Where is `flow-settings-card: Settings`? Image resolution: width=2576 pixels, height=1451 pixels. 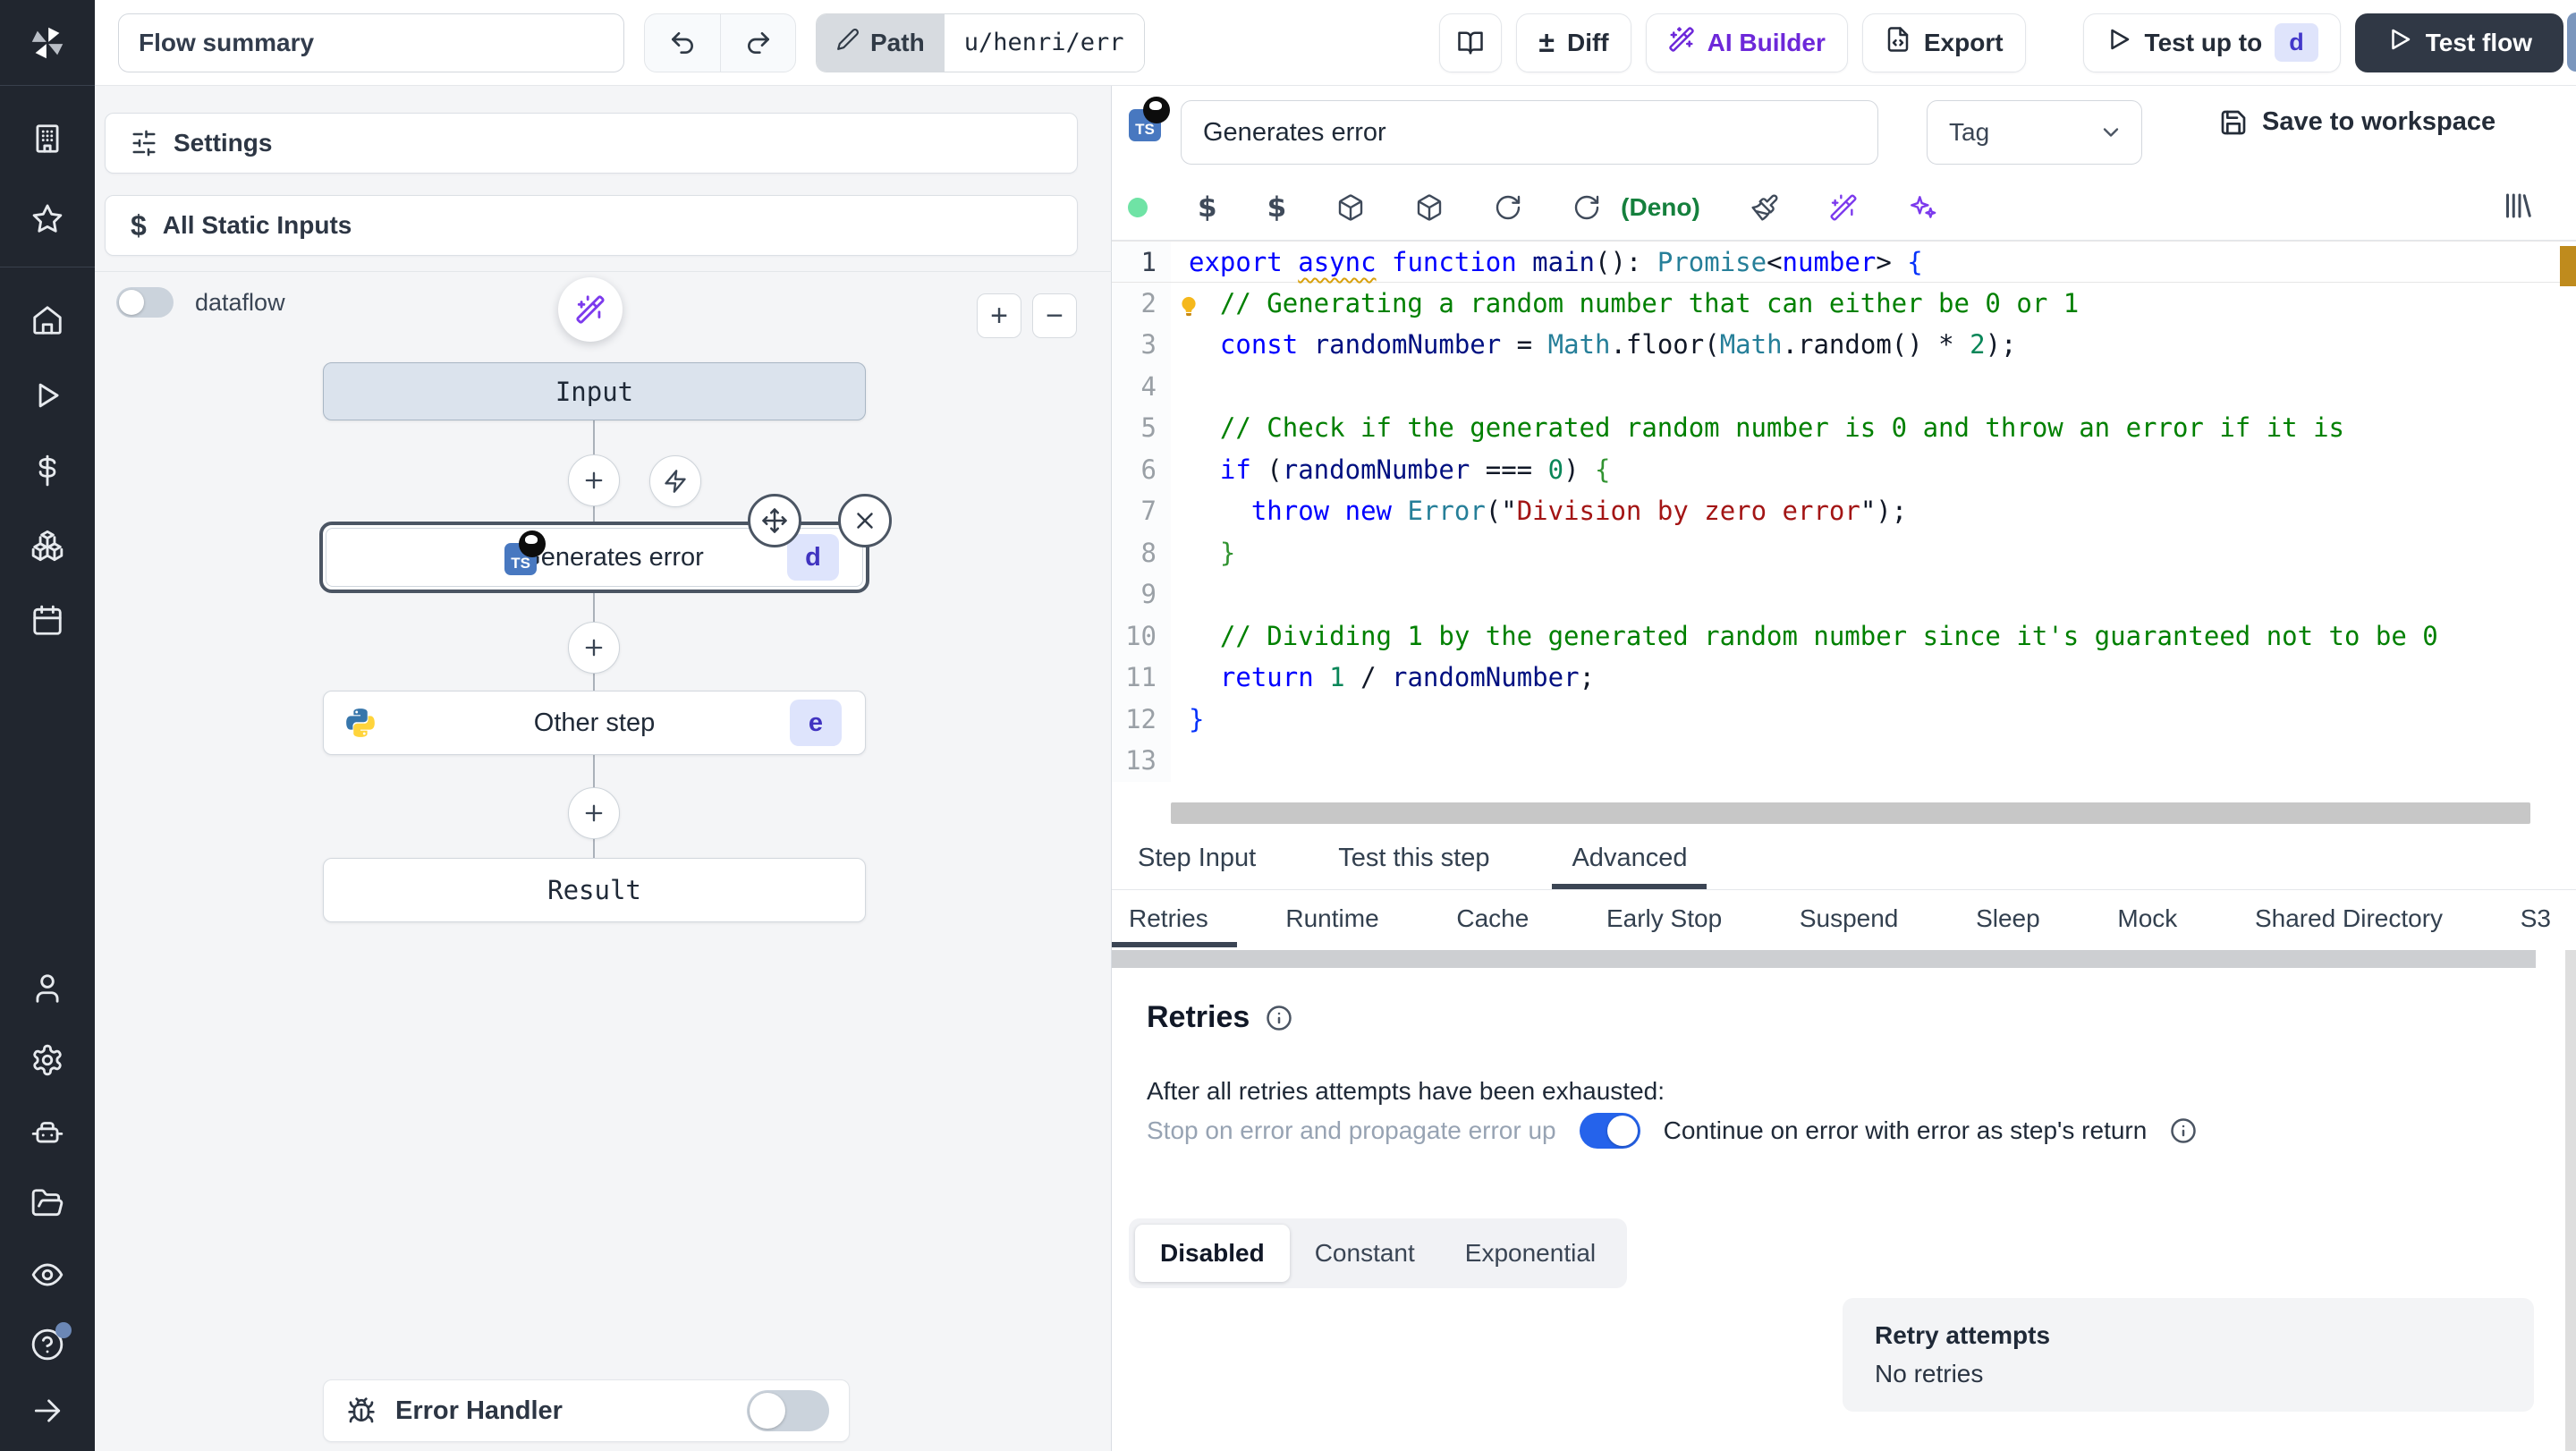
flow-settings-card: Settings is located at coordinates (591, 143).